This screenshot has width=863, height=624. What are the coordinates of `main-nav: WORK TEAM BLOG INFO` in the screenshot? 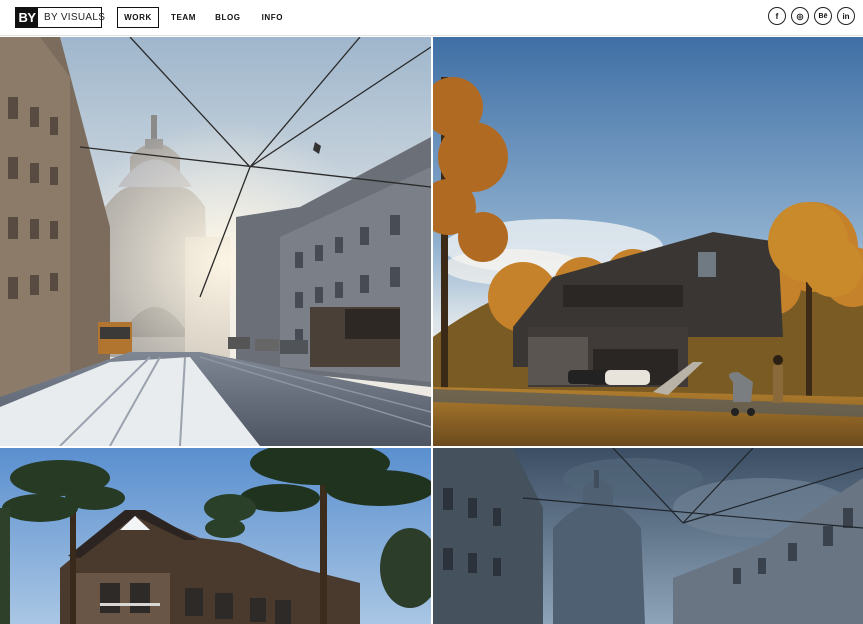 It's located at (200, 17).